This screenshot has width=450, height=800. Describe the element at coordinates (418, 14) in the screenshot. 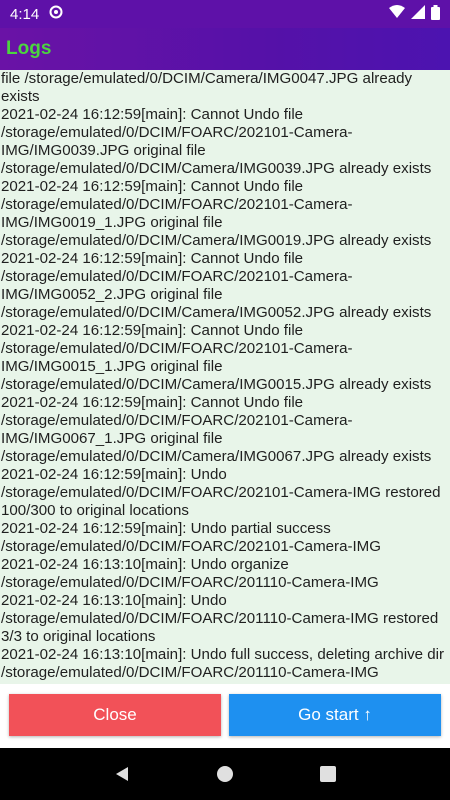

I see `signal-icon` at that location.